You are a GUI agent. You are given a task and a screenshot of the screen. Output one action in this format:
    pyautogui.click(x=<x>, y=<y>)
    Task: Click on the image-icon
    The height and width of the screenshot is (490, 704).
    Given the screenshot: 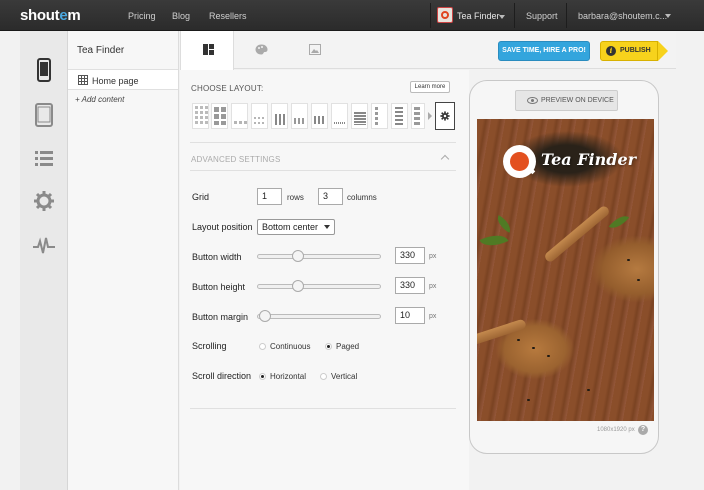 What is the action you would take?
    pyautogui.click(x=315, y=49)
    